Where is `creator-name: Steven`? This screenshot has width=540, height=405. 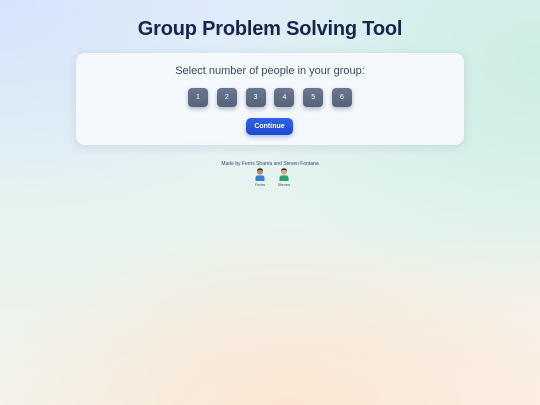 creator-name: Steven is located at coordinates (284, 184).